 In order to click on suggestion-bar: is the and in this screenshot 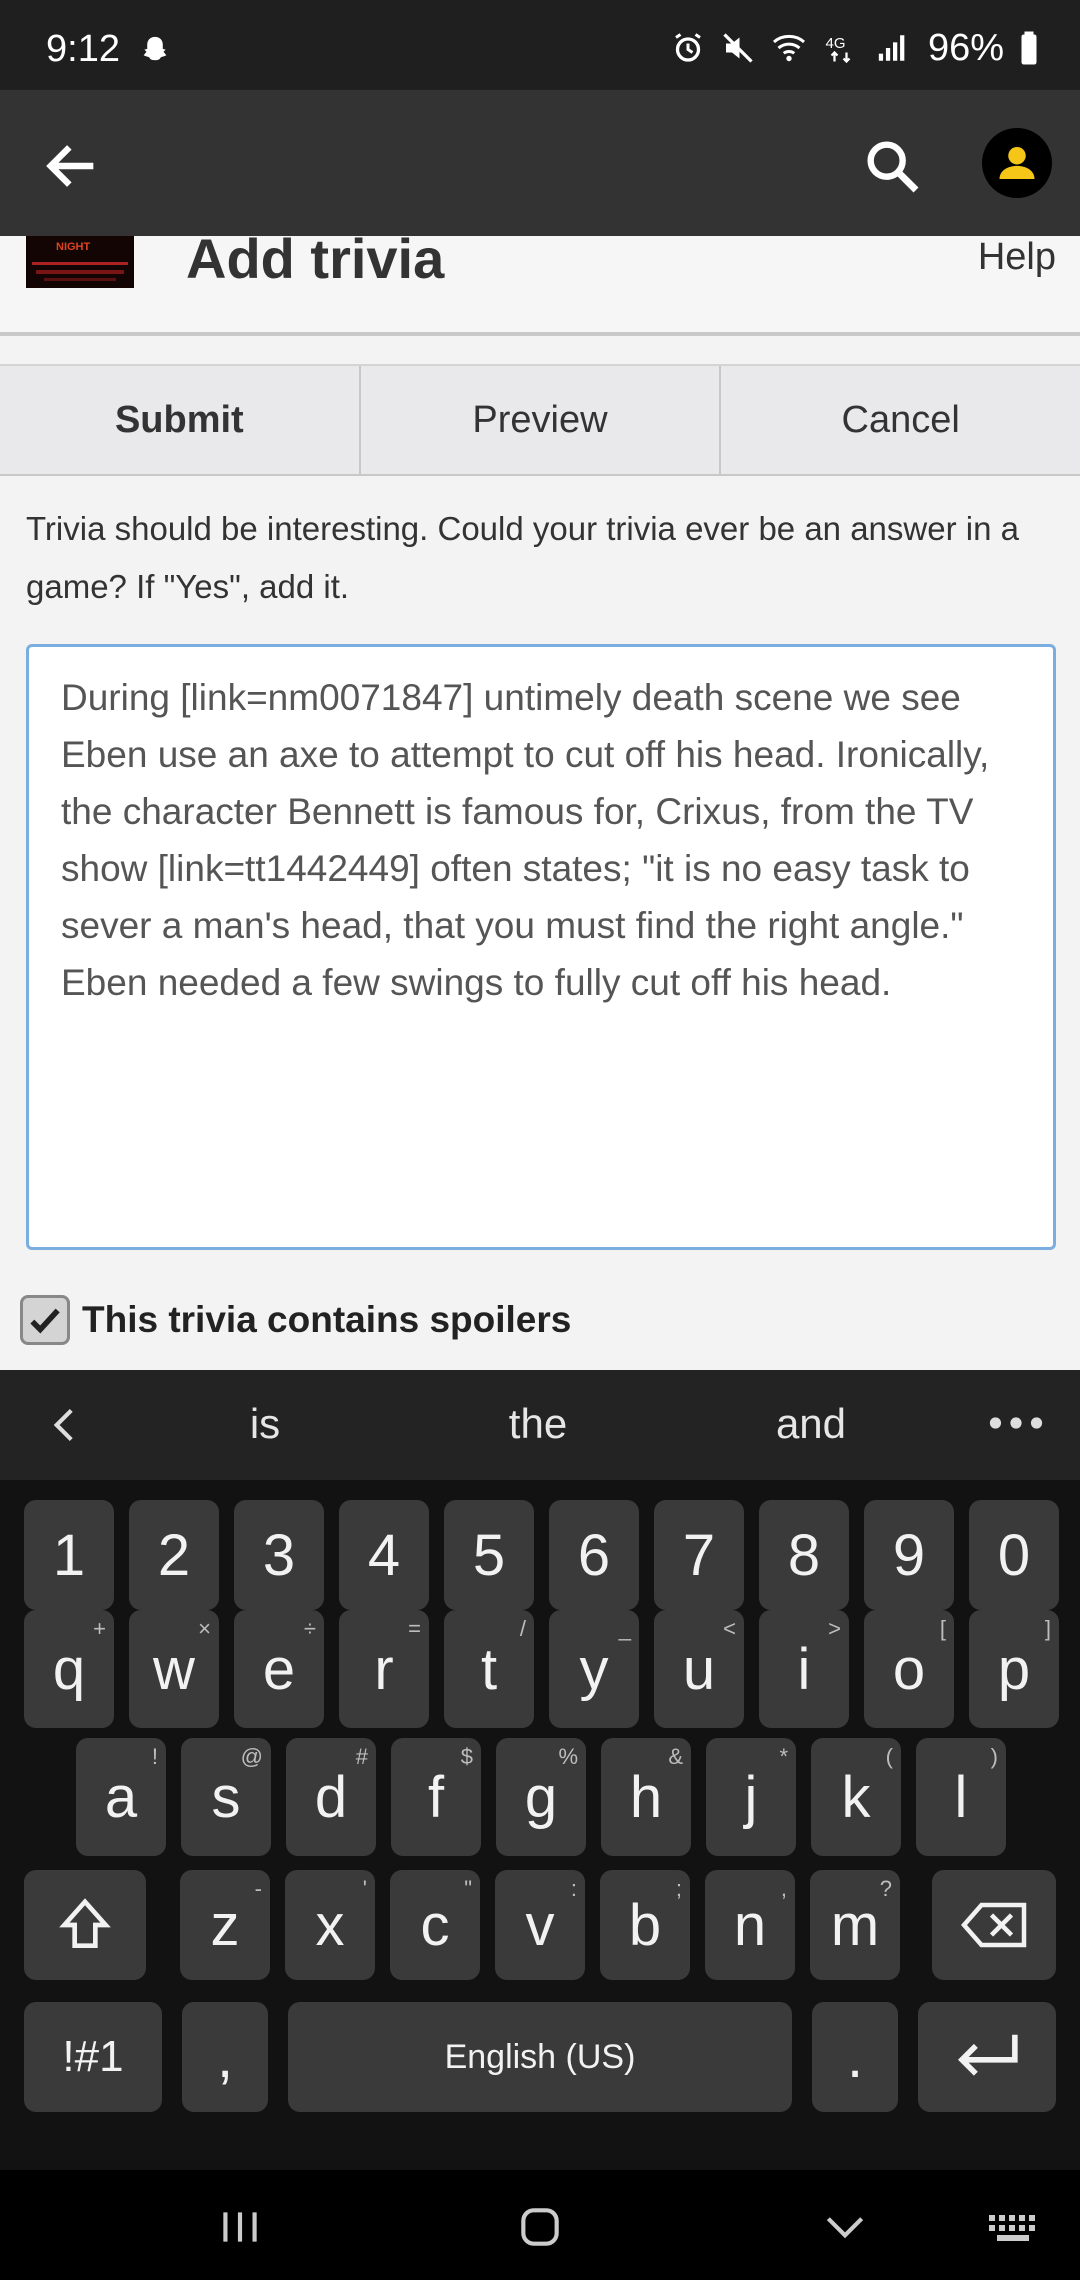, I will do `click(540, 1425)`.